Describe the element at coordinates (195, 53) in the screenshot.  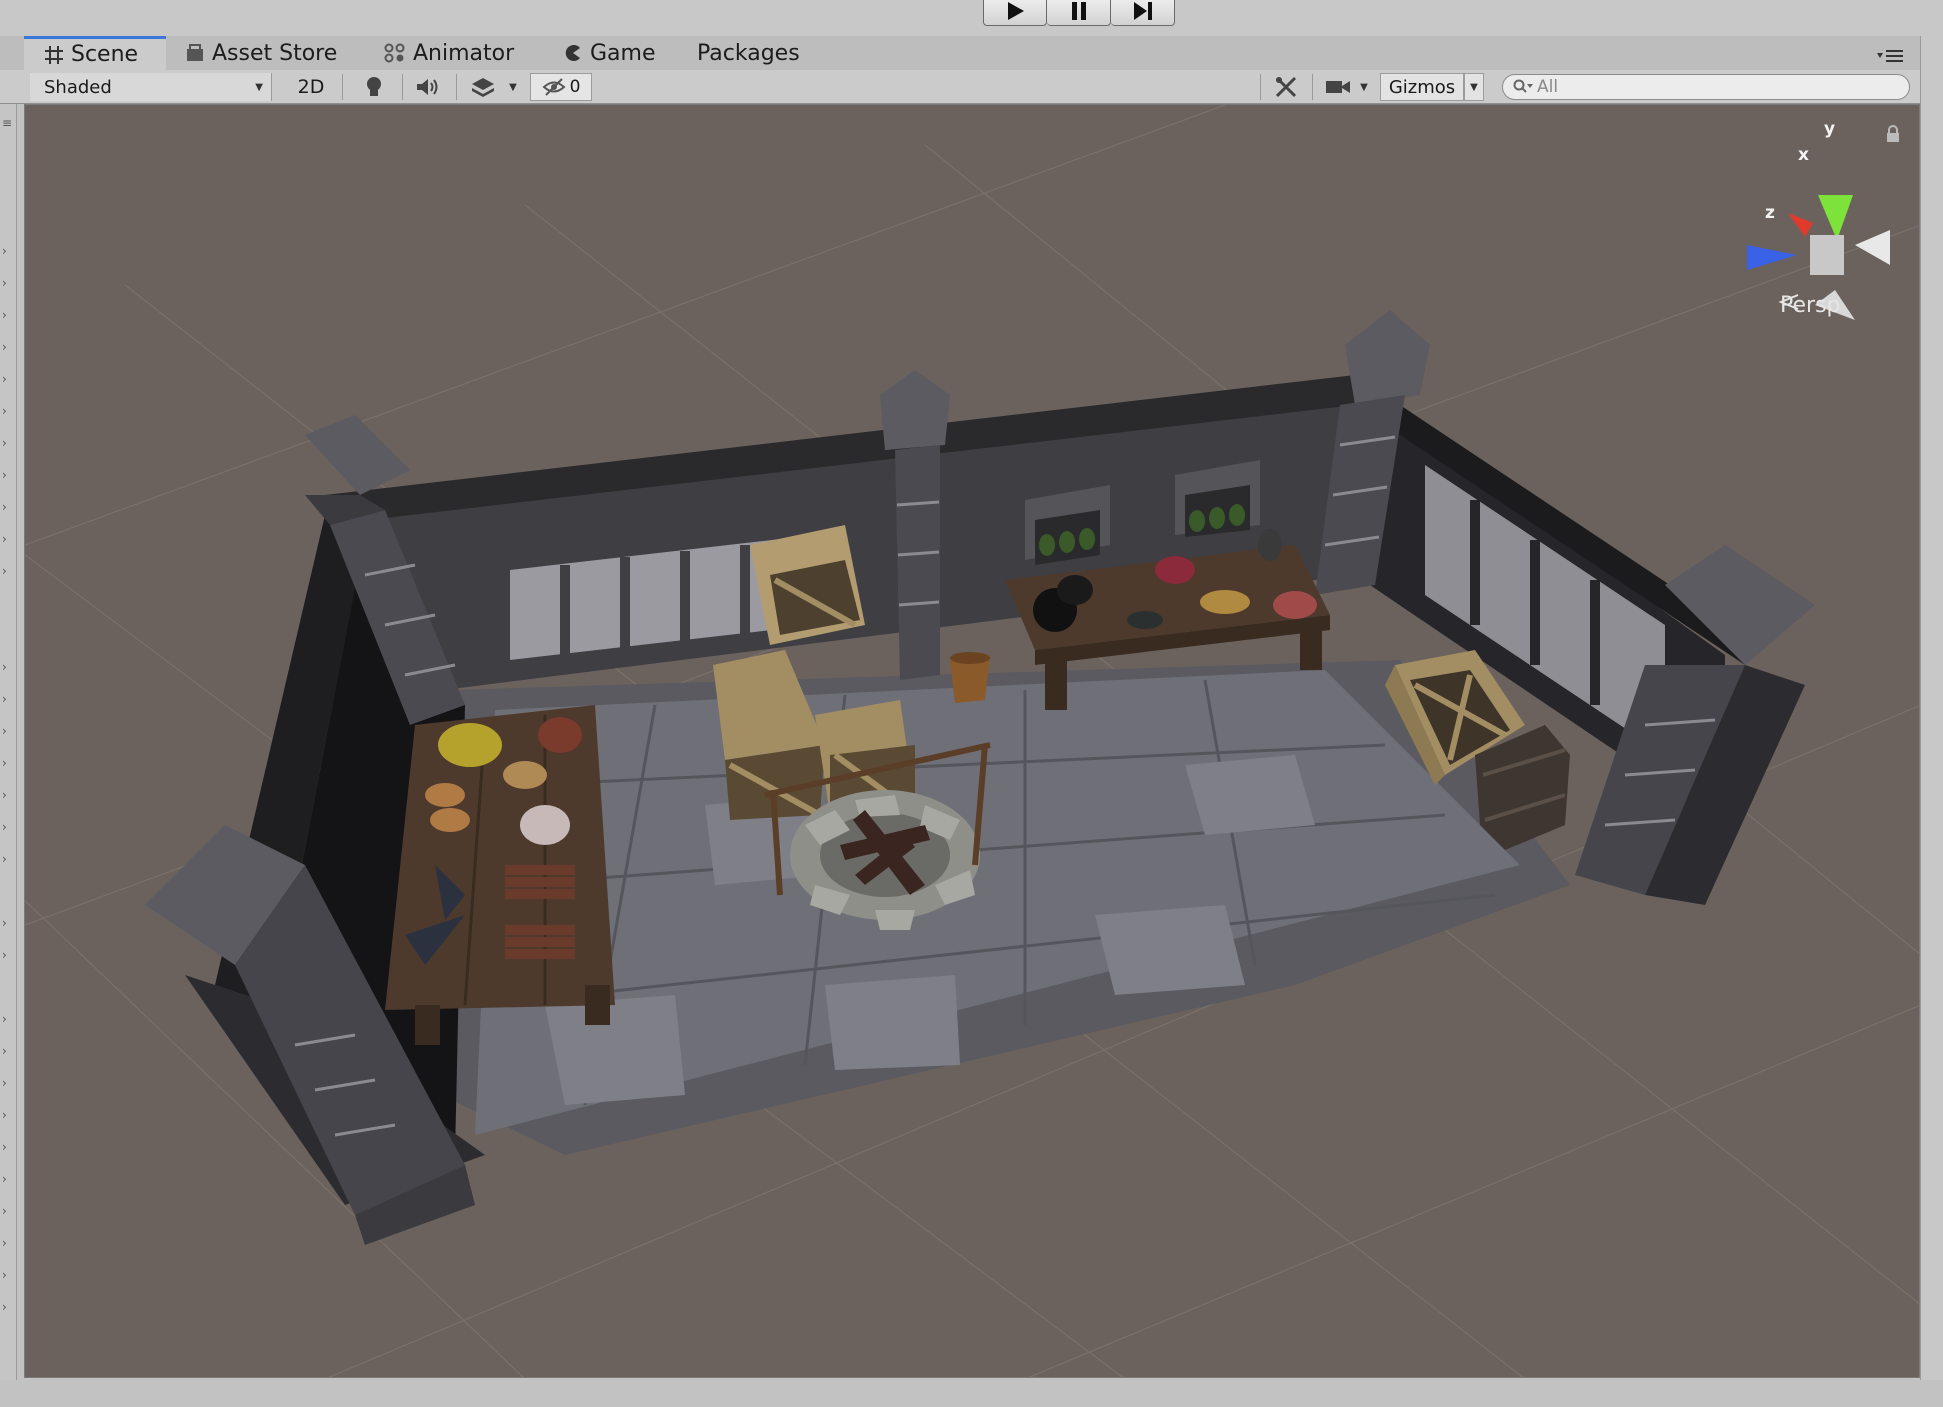
I see `store-icon` at that location.